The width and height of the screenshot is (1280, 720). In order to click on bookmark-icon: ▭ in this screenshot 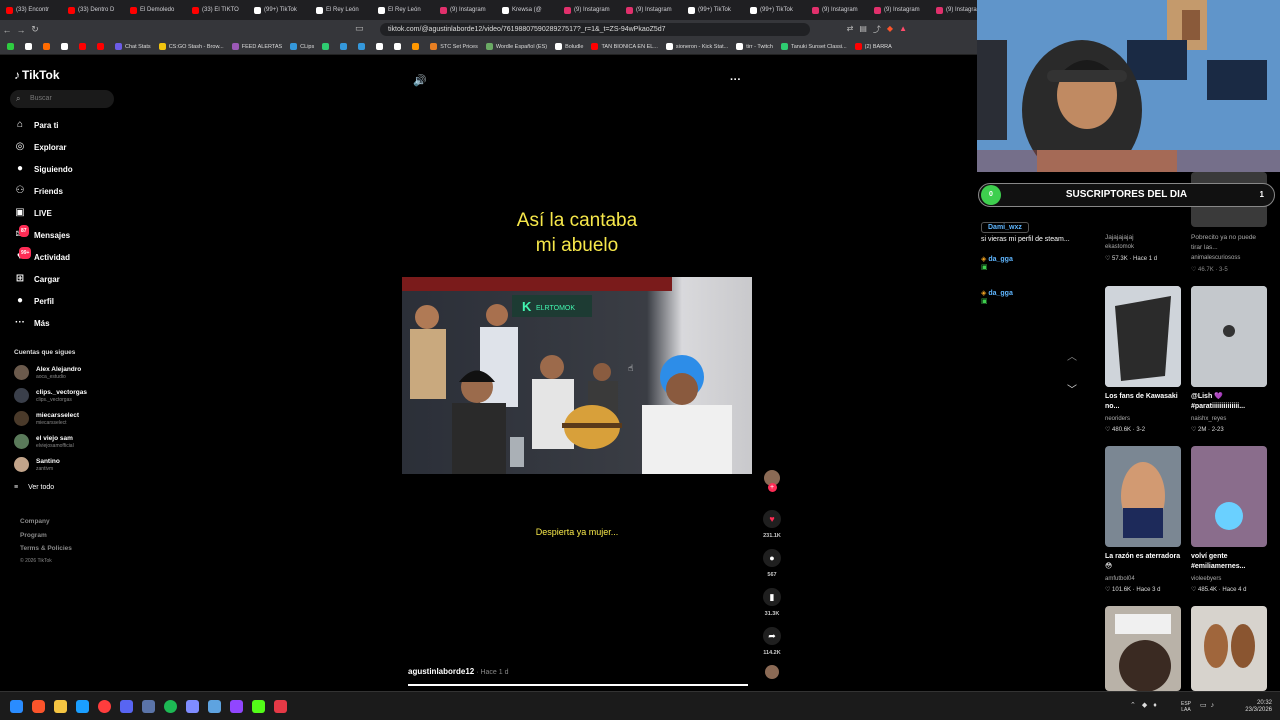, I will do `click(359, 28)`.